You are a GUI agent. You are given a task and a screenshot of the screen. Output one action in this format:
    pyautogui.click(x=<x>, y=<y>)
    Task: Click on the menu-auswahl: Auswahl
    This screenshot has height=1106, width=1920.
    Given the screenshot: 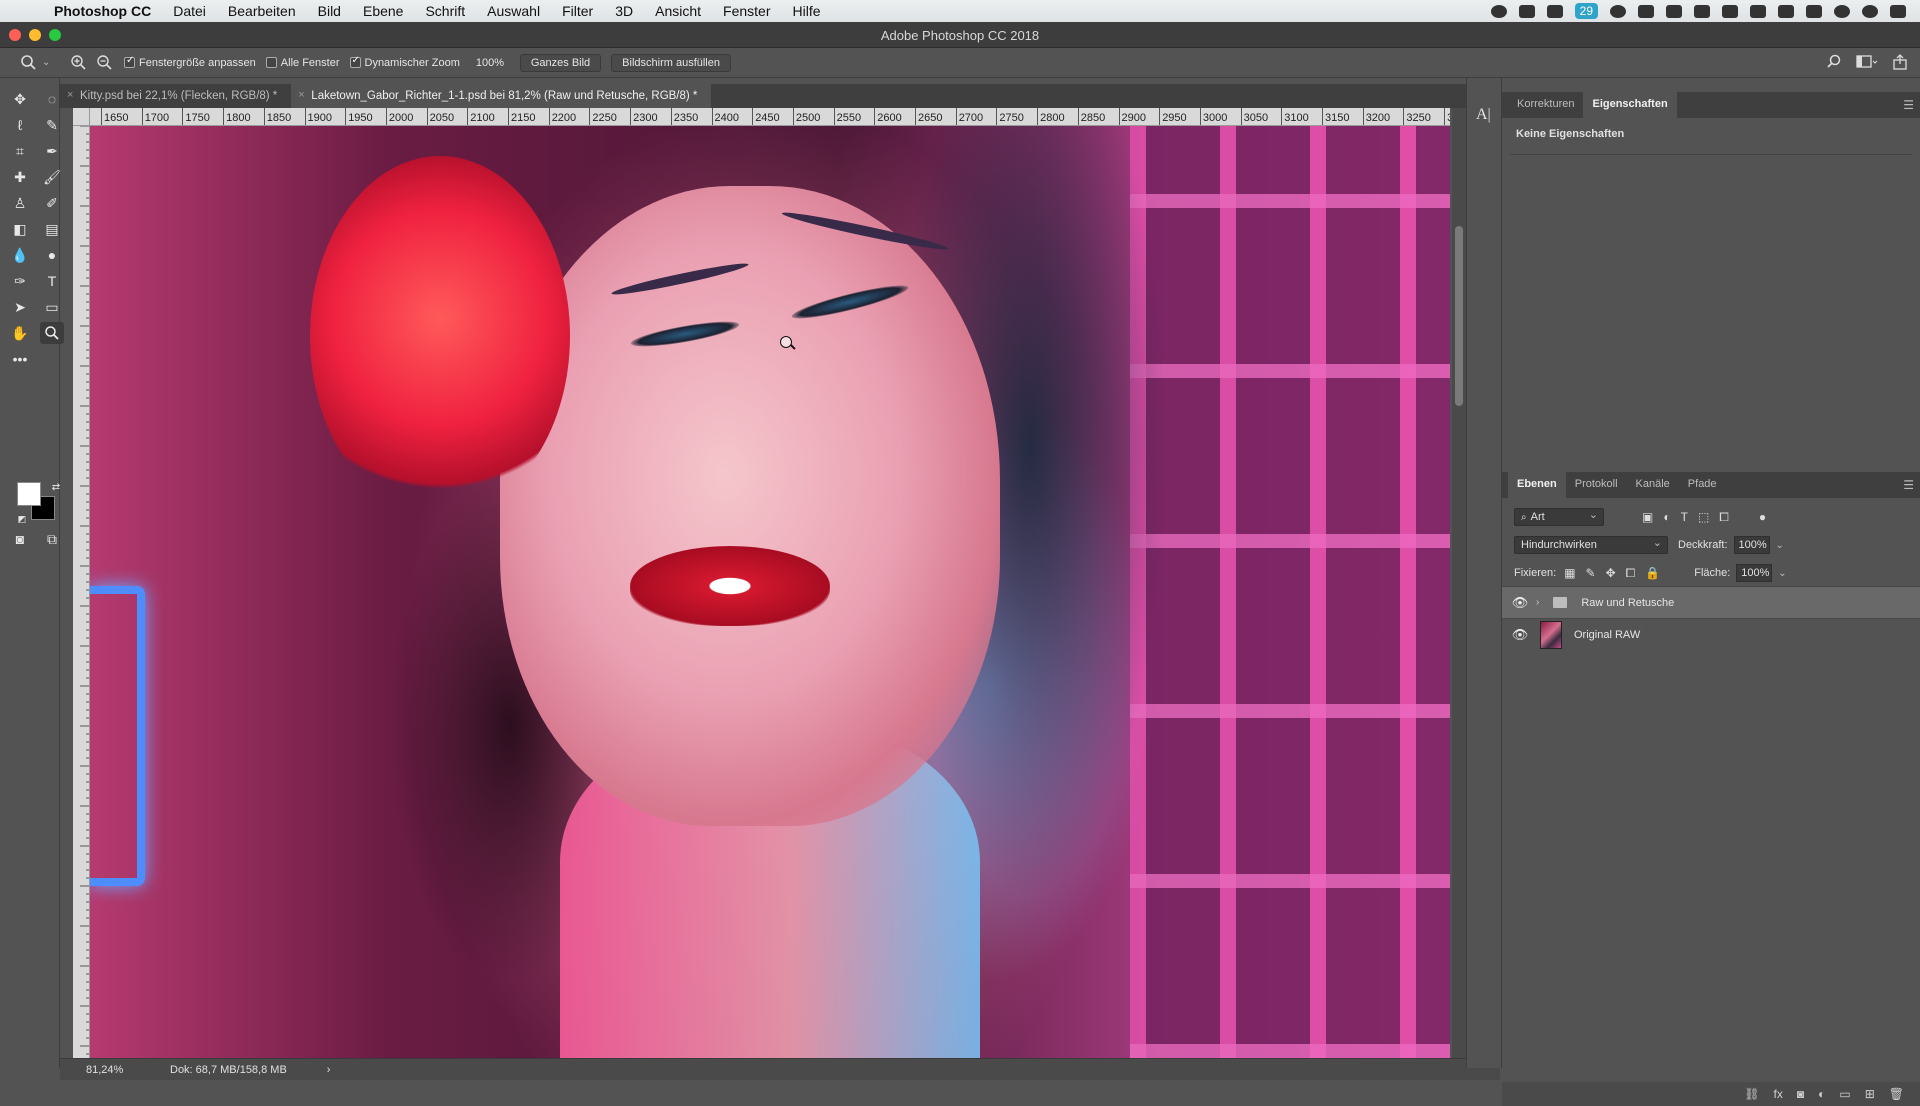 What is the action you would take?
    pyautogui.click(x=513, y=11)
    